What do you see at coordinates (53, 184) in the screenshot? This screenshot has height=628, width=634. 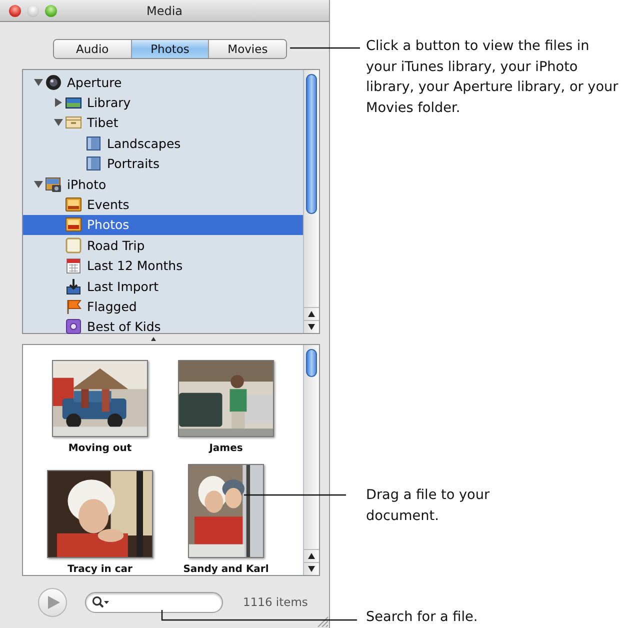 I see `camera-photo-icon` at bounding box center [53, 184].